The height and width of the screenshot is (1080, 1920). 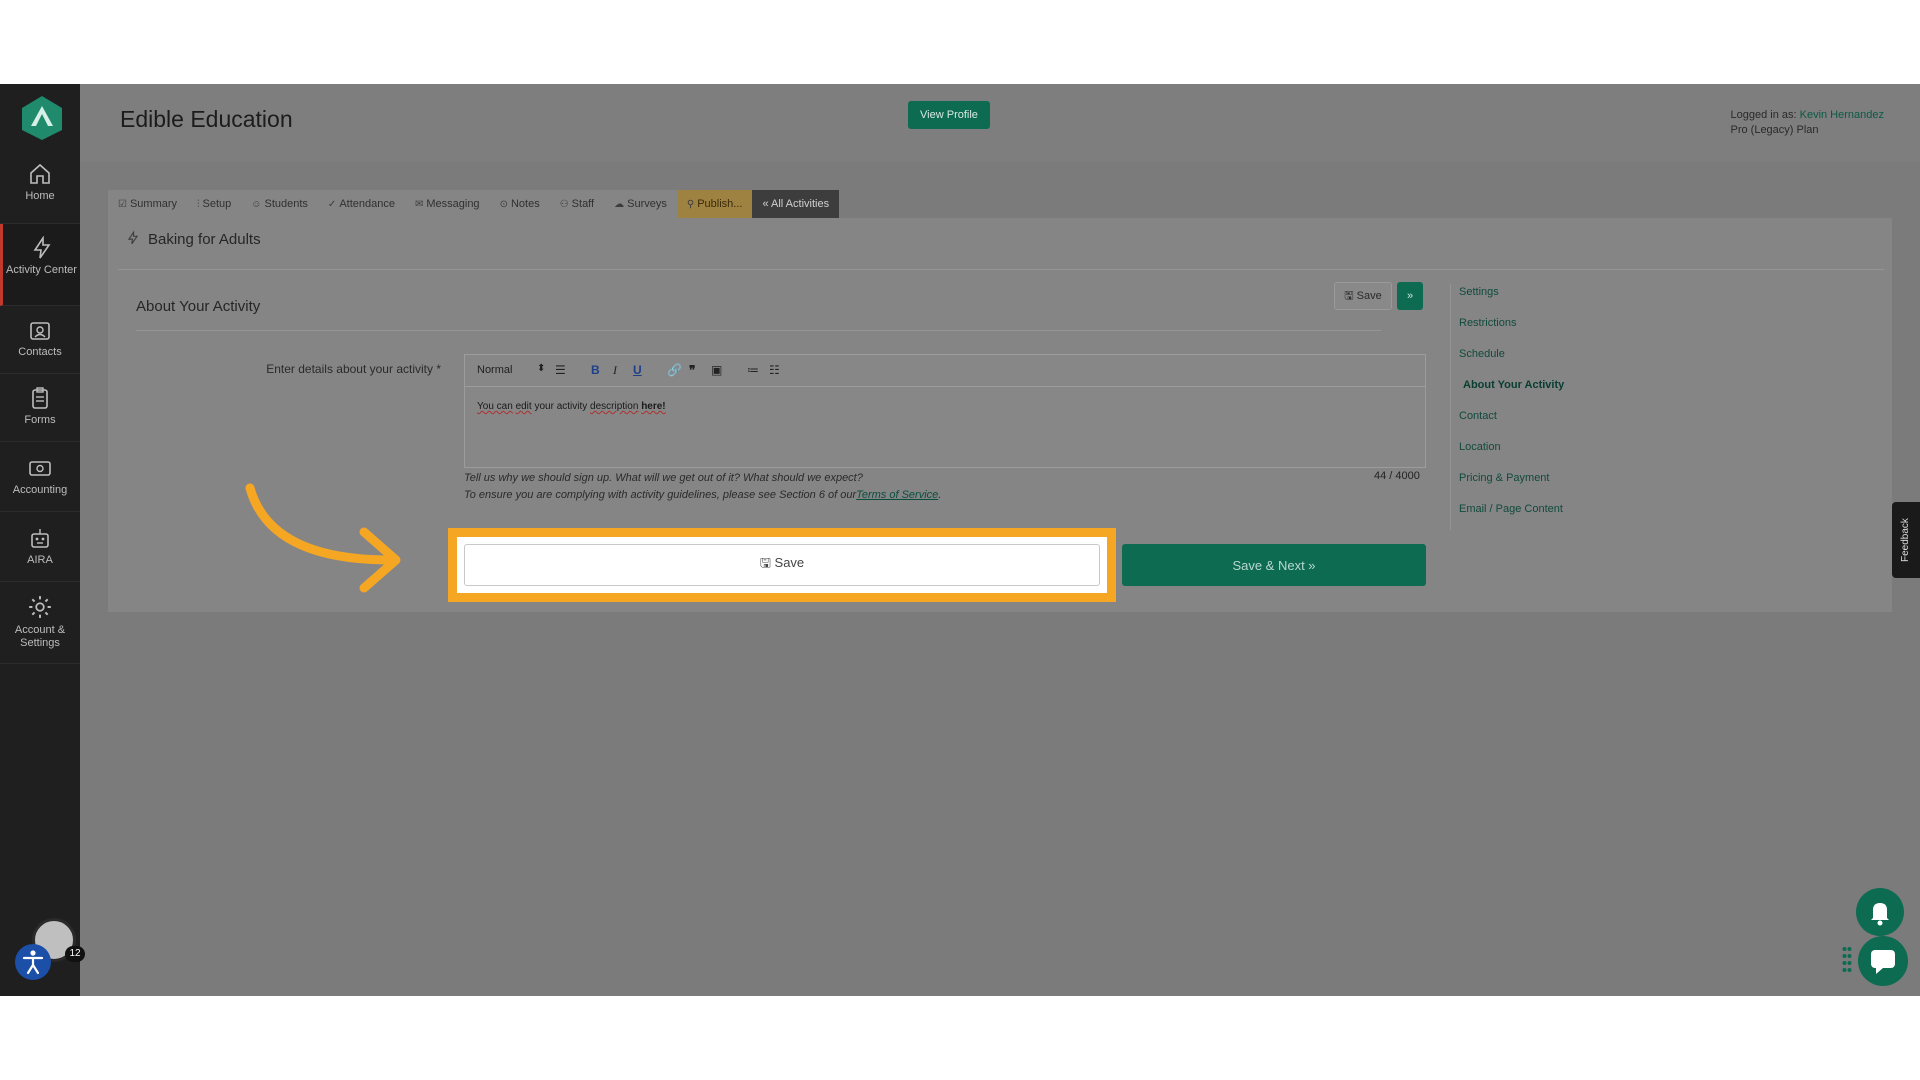 What do you see at coordinates (453, 204) in the screenshot?
I see `tab-label: Messaging` at bounding box center [453, 204].